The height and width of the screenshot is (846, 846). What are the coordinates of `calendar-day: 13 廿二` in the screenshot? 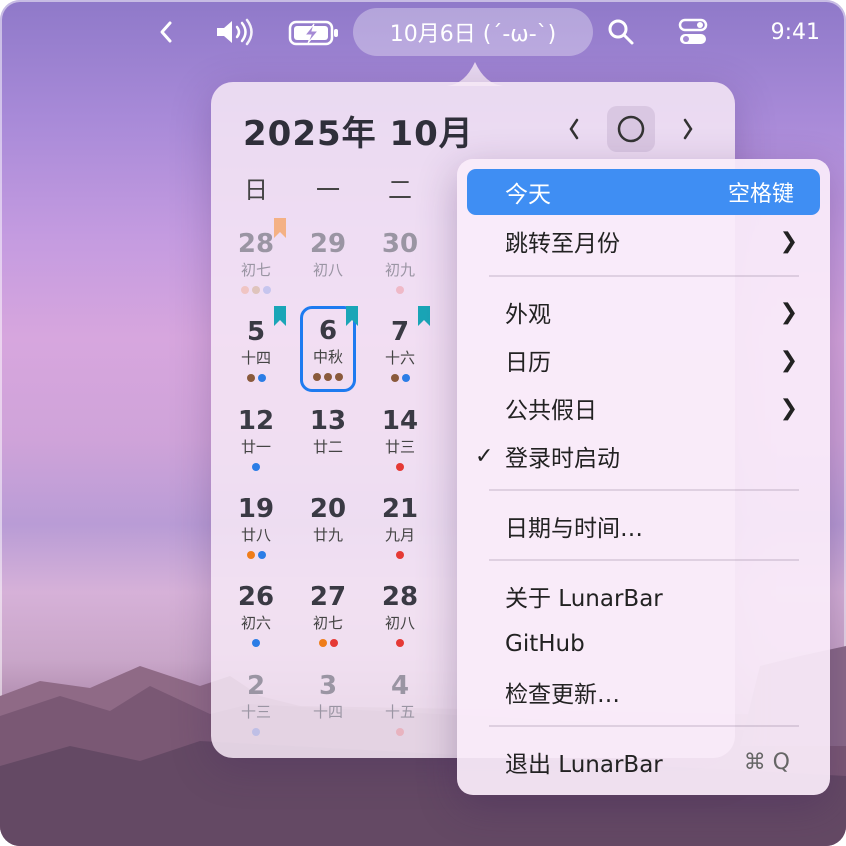 It's located at (328, 440).